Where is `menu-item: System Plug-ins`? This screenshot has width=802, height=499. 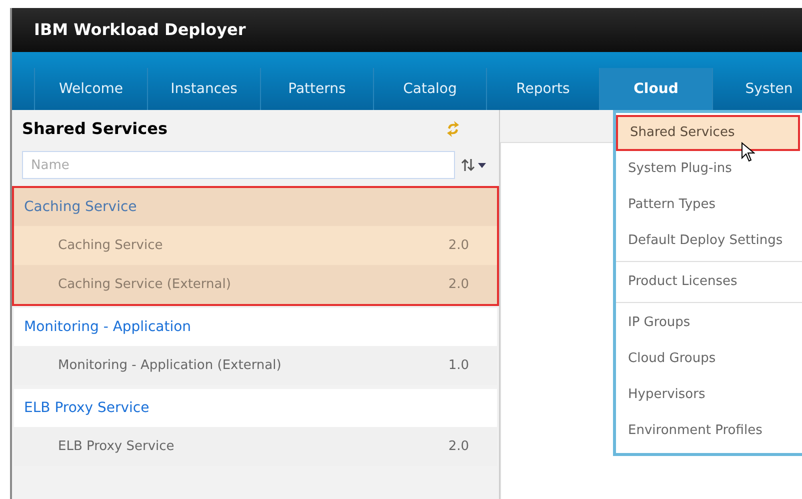
menu-item: System Plug-ins is located at coordinates (709, 169).